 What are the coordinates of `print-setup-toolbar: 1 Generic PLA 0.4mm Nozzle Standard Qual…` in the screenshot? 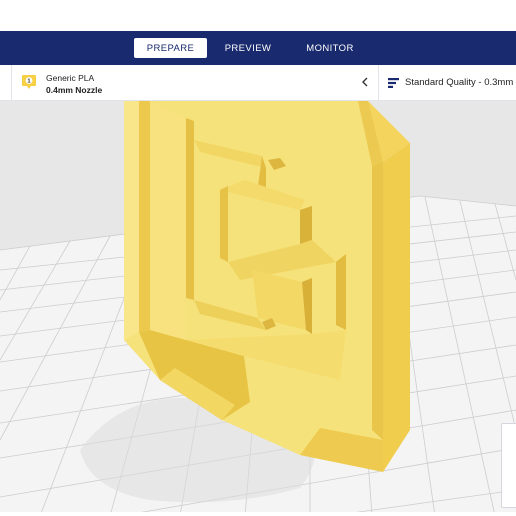 It's located at (258, 83).